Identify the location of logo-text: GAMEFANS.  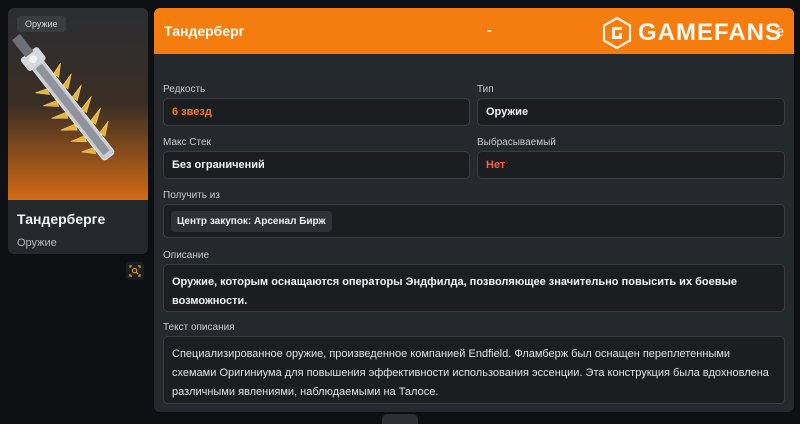
(710, 32).